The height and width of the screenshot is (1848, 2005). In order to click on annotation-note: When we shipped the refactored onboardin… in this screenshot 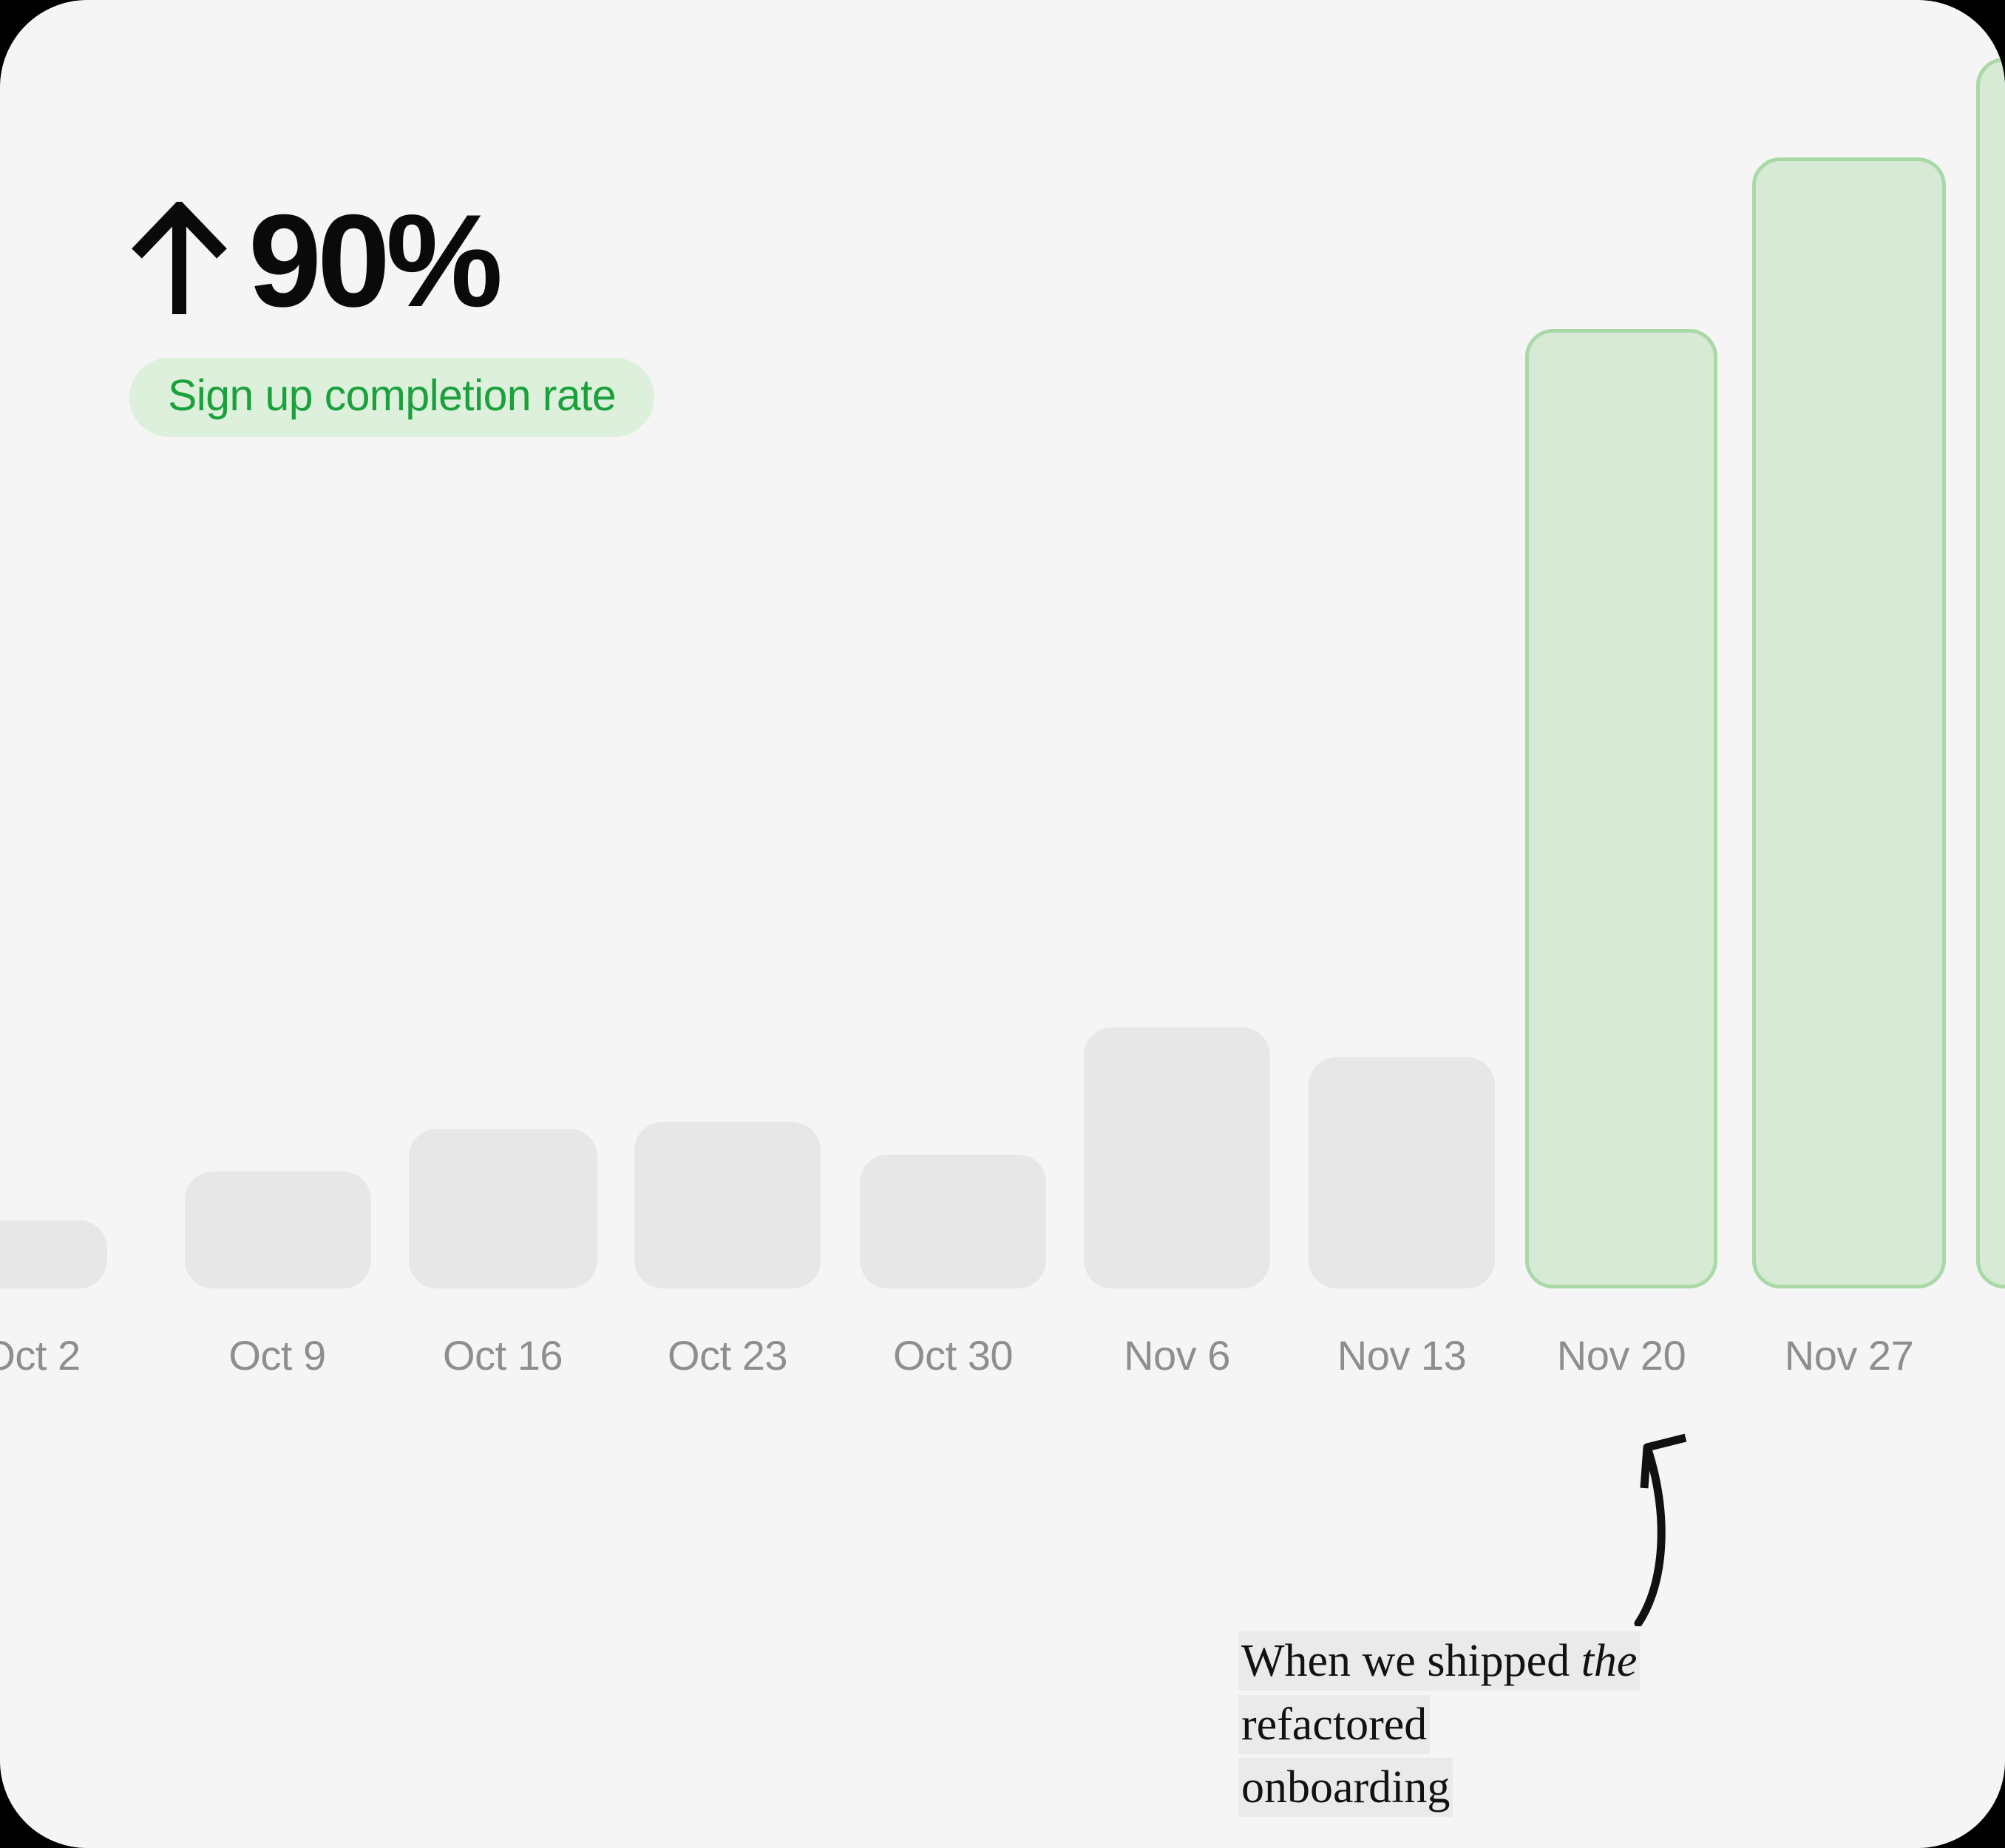, I will do `click(1530, 1725)`.